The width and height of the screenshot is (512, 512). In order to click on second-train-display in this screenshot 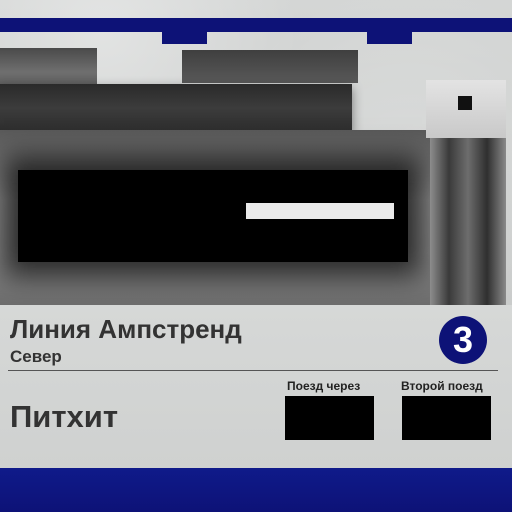, I will do `click(446, 418)`.